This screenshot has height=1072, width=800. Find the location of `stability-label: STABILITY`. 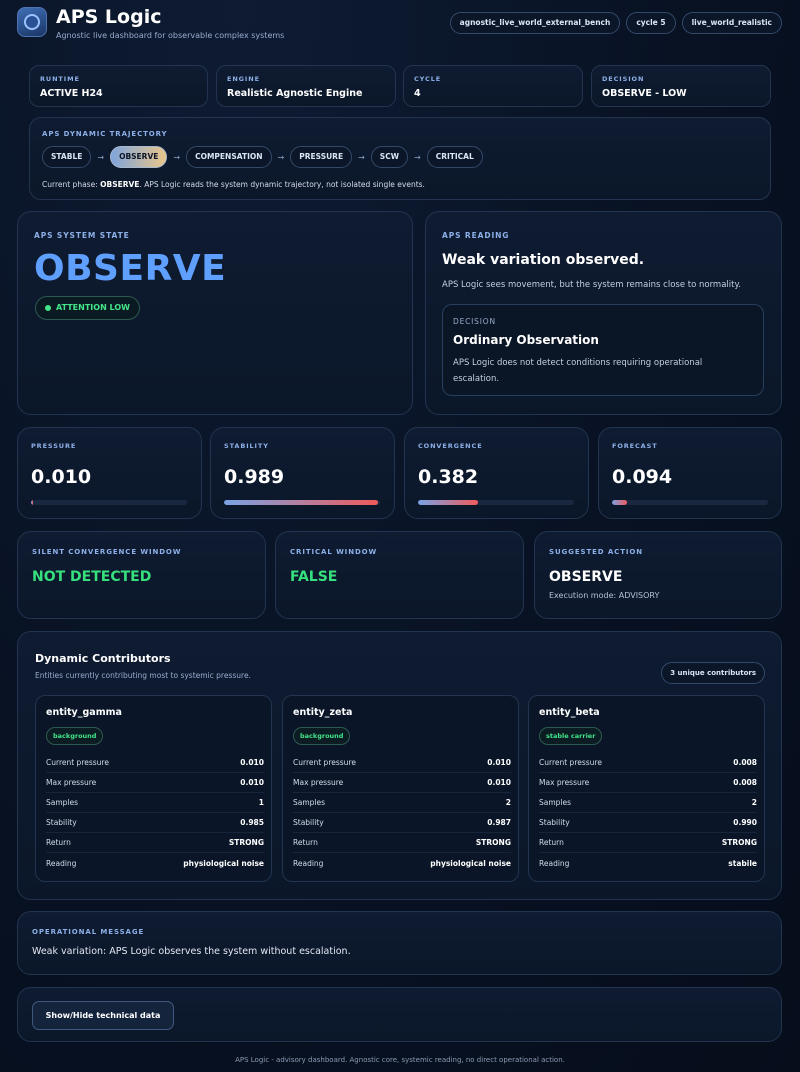

stability-label: STABILITY is located at coordinates (246, 446).